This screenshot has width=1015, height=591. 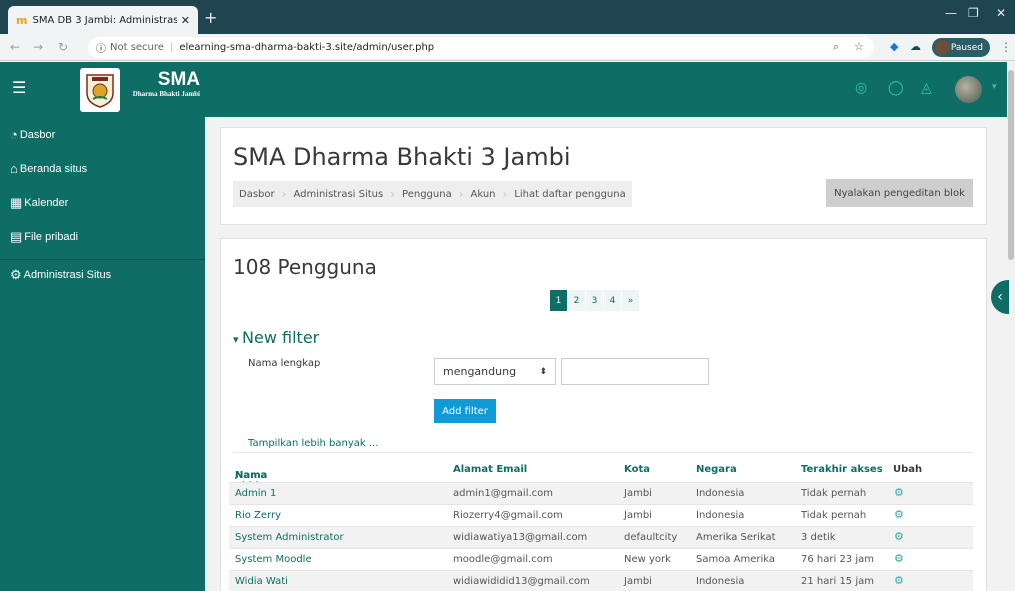 I want to click on sidebar-item-beranda-situs: ⌂ Beranda situs, so click(x=48, y=168).